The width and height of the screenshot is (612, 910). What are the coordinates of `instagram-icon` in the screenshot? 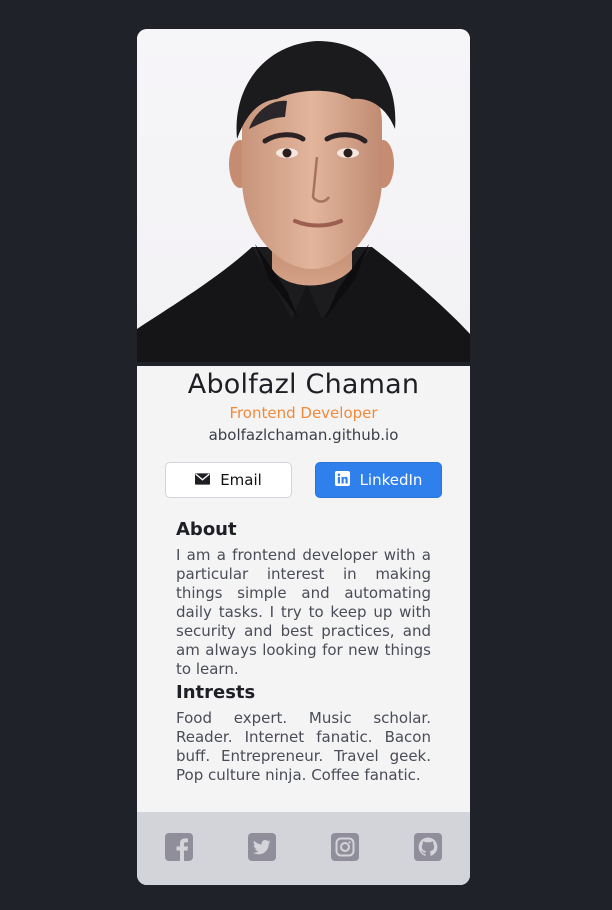 It's located at (345, 847).